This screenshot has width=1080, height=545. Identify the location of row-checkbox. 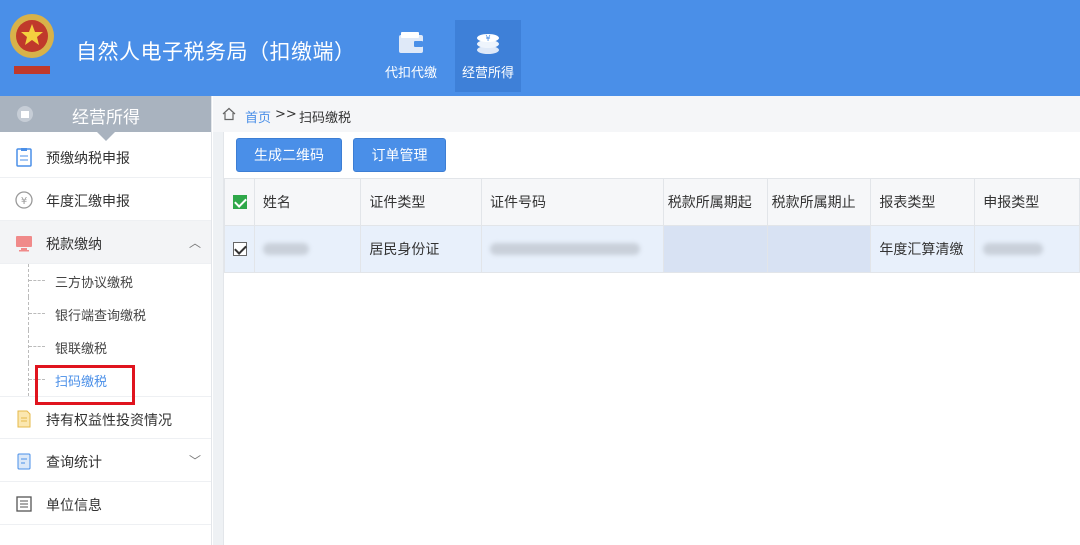
(240, 249).